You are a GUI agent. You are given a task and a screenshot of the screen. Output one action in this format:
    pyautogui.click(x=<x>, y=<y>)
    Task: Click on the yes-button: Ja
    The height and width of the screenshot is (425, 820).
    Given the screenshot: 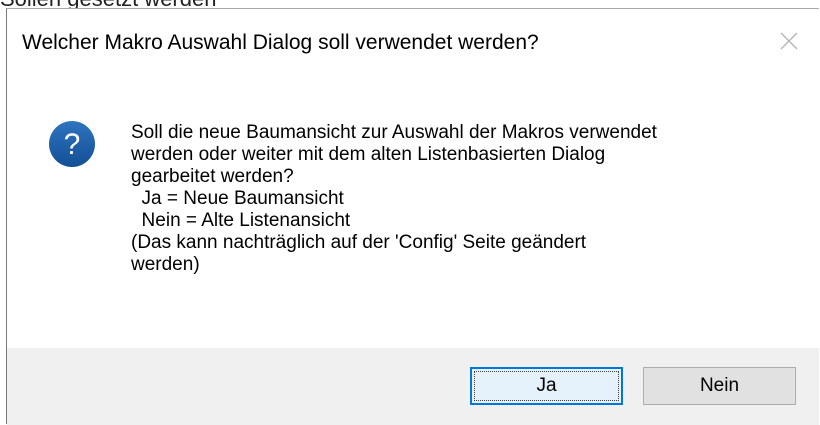 What is the action you would take?
    pyautogui.click(x=546, y=386)
    